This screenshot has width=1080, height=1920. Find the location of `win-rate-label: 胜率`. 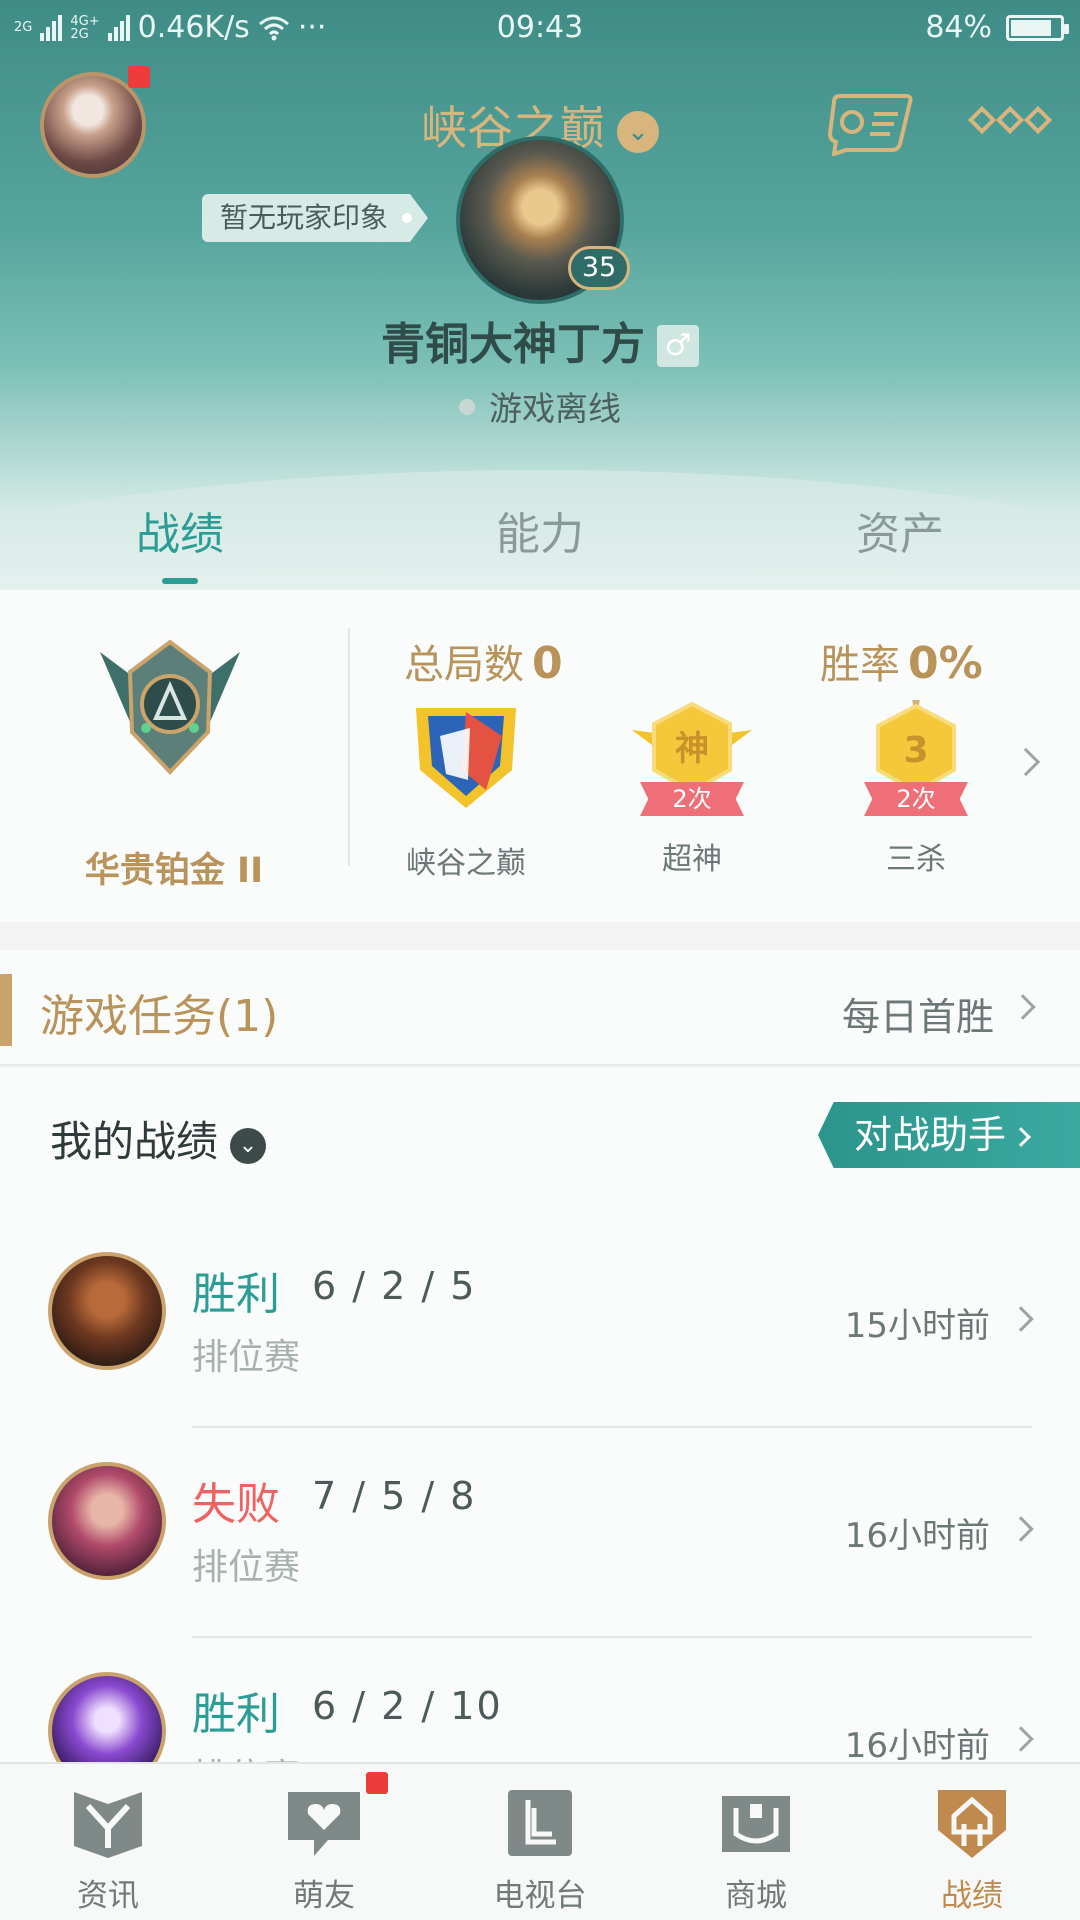

win-rate-label: 胜率 is located at coordinates (860, 665).